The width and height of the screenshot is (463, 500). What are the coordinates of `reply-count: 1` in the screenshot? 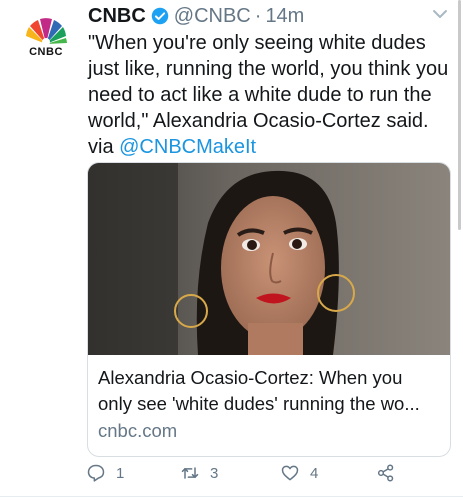 It's located at (120, 473).